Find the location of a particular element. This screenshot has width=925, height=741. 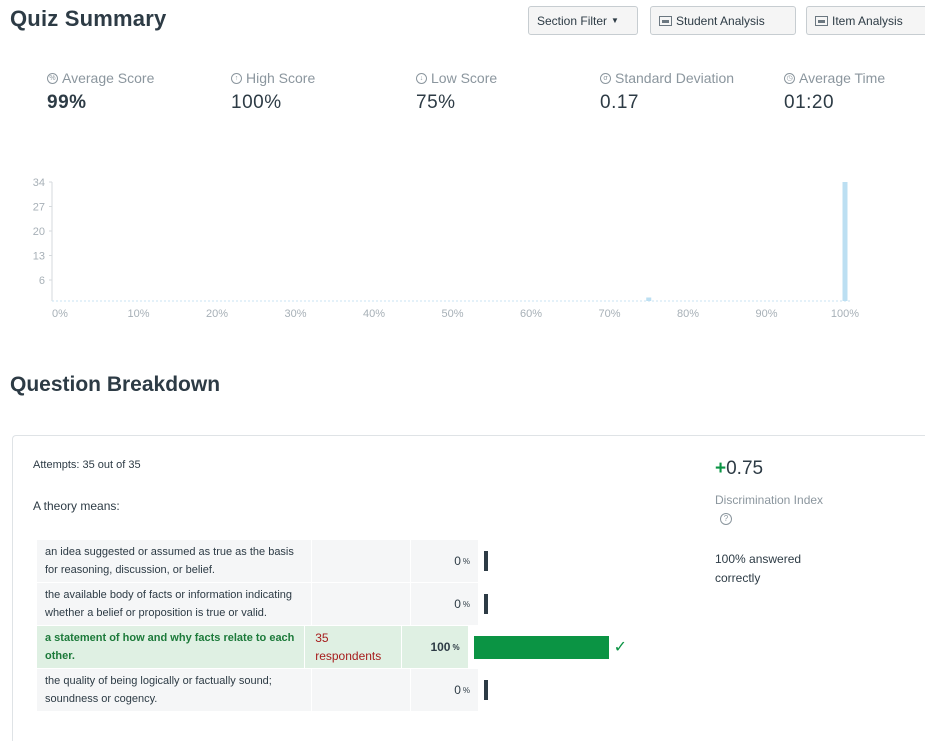

discrimination-number: 0.75 is located at coordinates (745, 468).